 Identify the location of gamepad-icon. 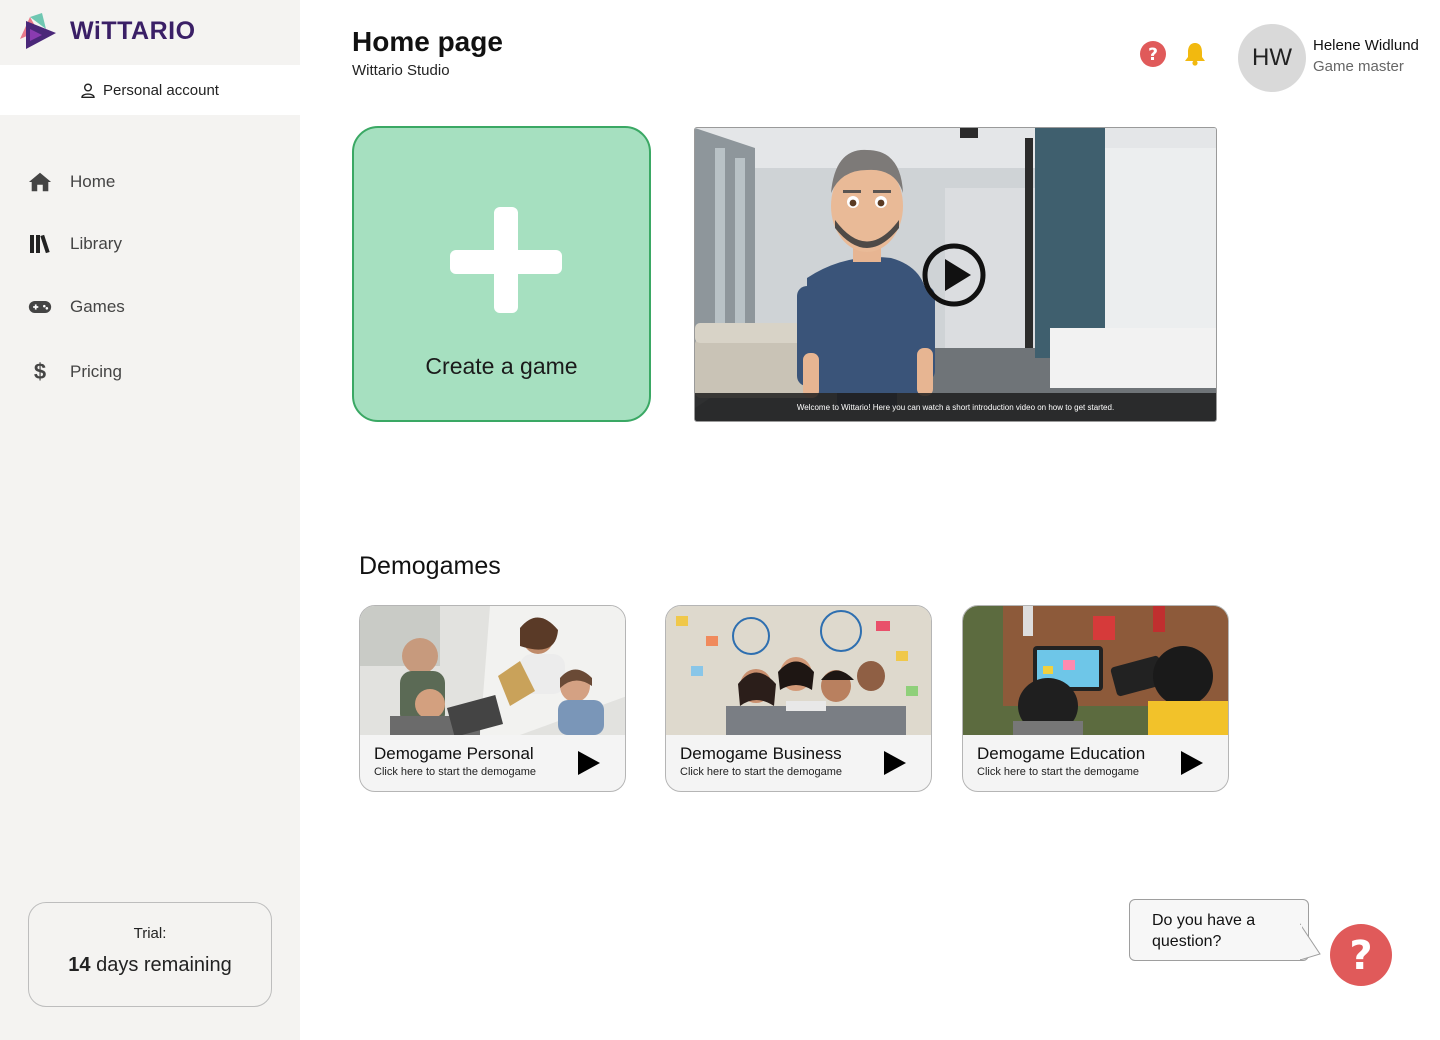
(40, 307).